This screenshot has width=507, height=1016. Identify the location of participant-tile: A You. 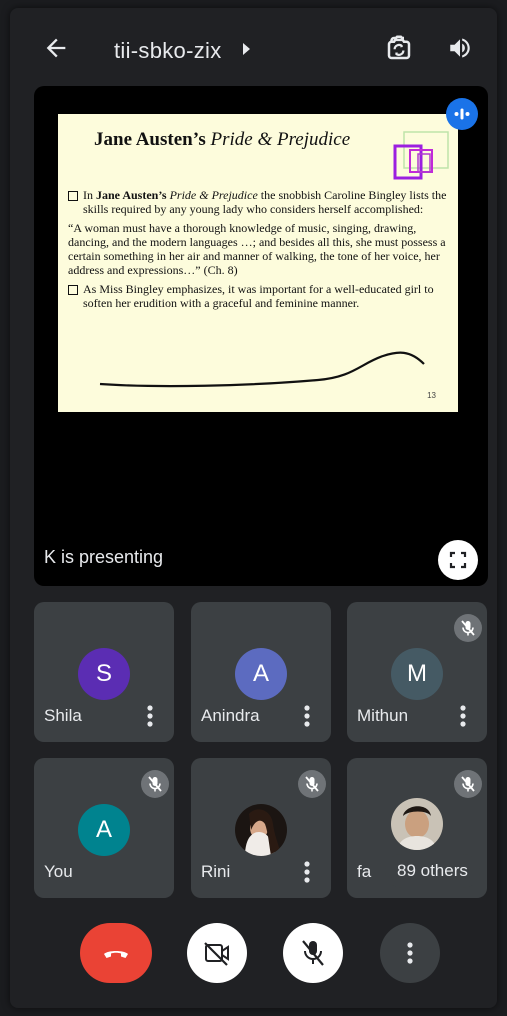
(104, 828).